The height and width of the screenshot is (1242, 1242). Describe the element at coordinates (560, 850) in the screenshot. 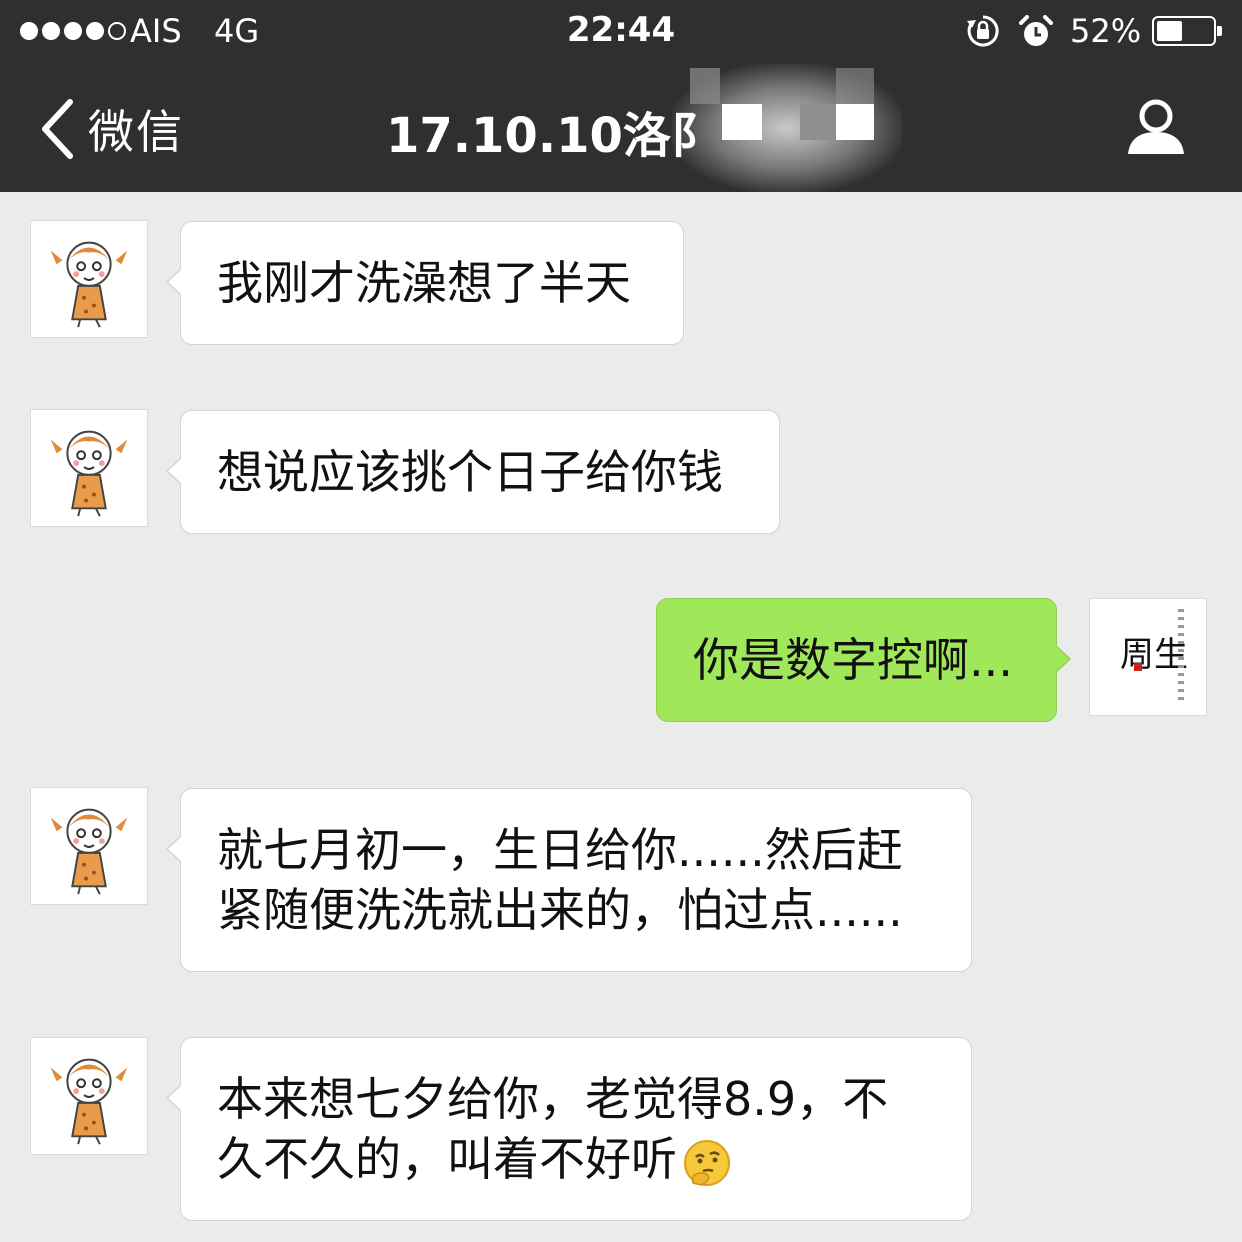

I see `message-text-line: 就七月初一，生日给你......然后赶` at that location.